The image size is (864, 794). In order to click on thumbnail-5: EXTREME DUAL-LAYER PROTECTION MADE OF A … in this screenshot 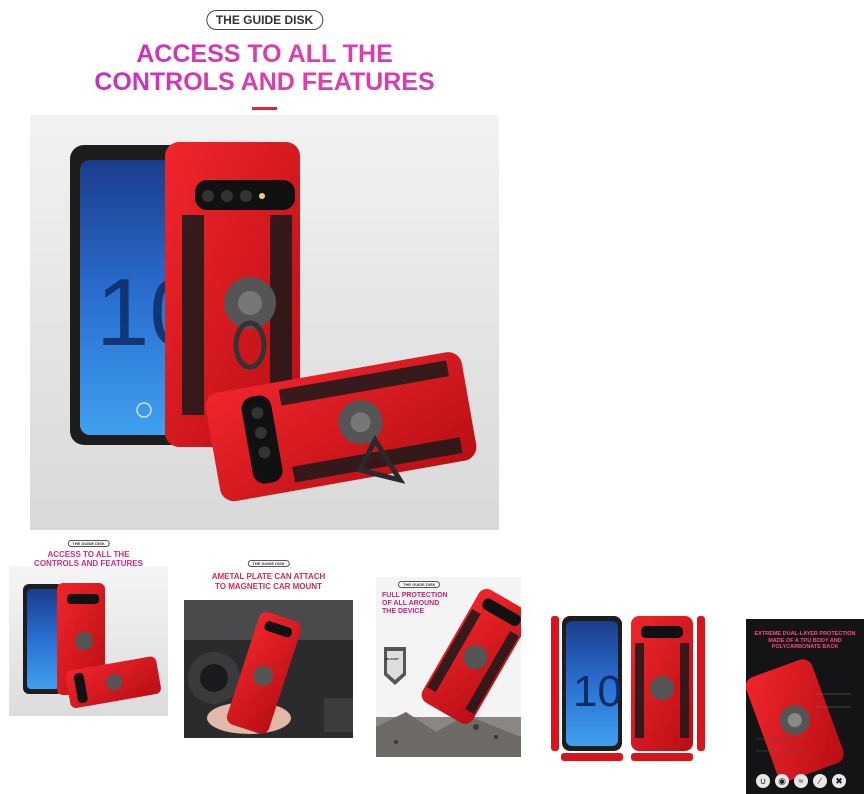, I will do `click(805, 706)`.